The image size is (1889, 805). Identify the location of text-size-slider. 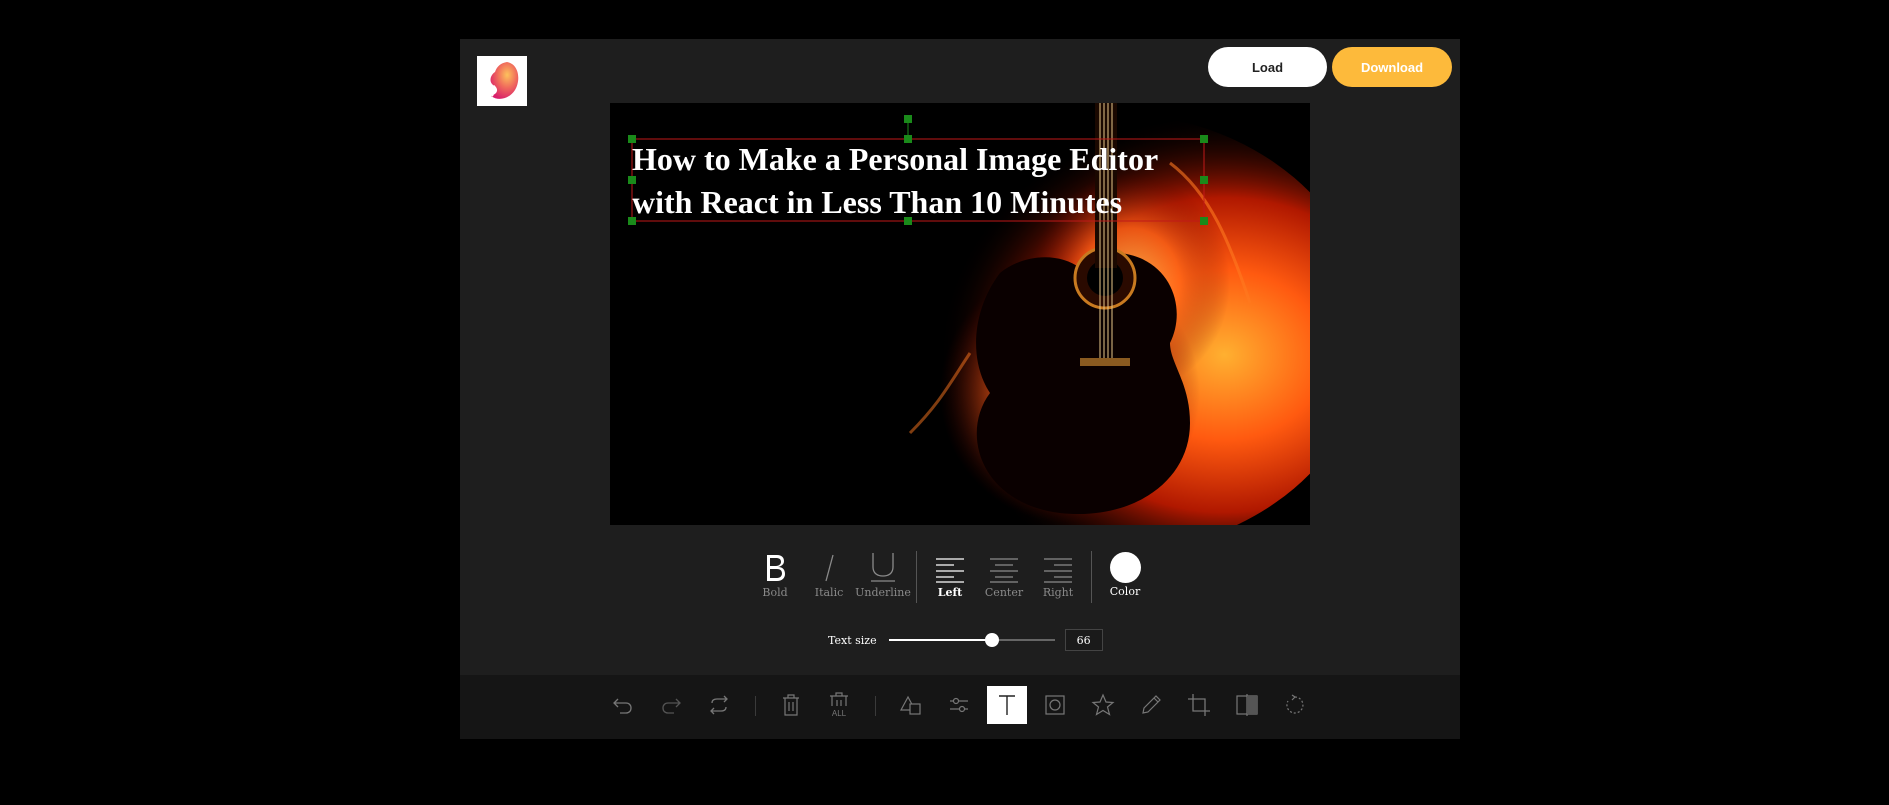
(971, 640).